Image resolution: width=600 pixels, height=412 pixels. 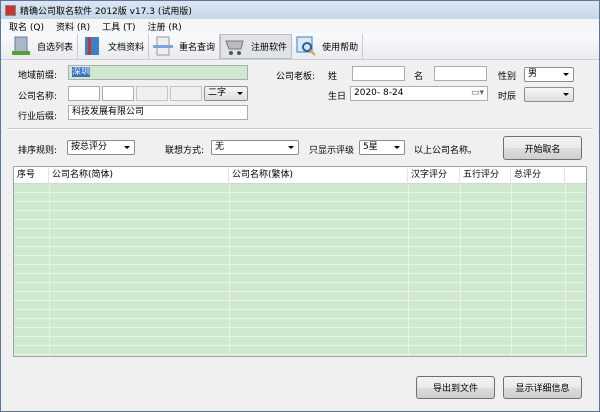 I want to click on start-naming-button: 开始取名, so click(x=542, y=148).